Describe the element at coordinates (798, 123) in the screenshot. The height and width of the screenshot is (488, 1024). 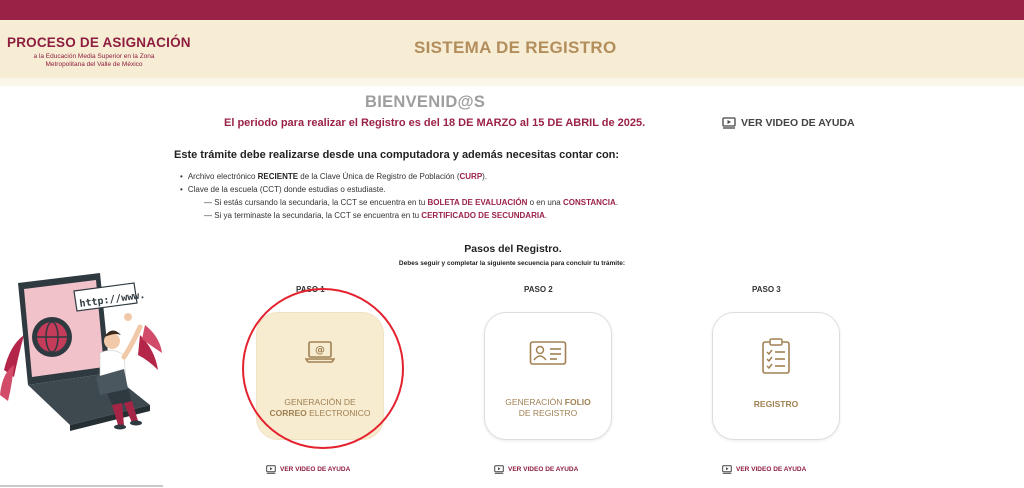
I see `help-video-label: VER VIDEO DE AYUDA` at that location.